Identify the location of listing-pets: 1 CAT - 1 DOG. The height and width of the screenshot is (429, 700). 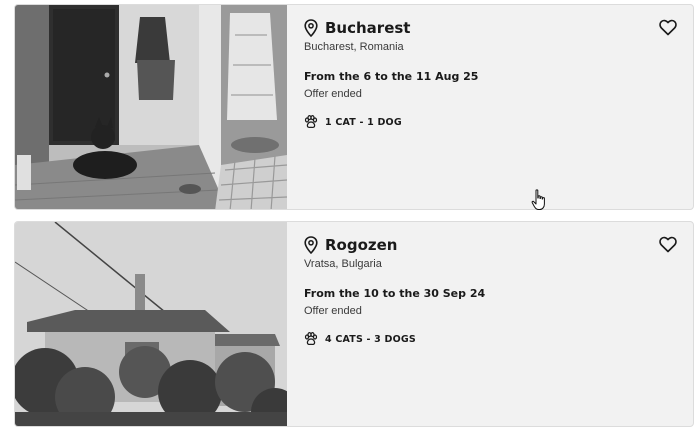
(363, 122).